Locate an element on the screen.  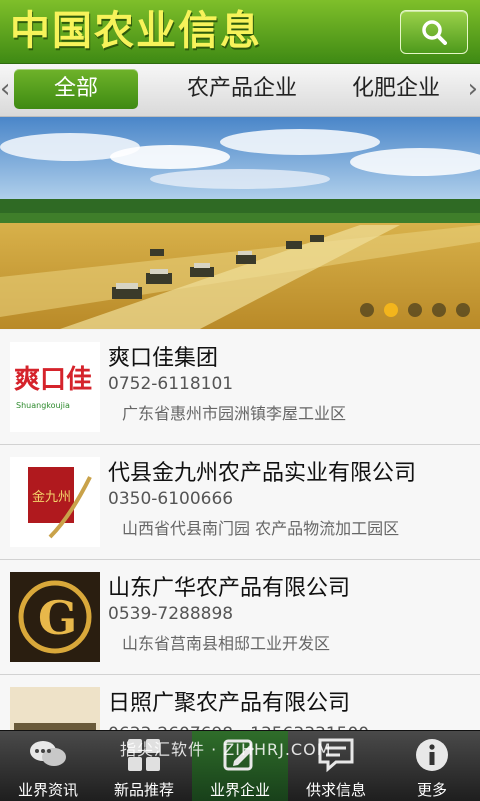
search-button is located at coordinates (434, 32).